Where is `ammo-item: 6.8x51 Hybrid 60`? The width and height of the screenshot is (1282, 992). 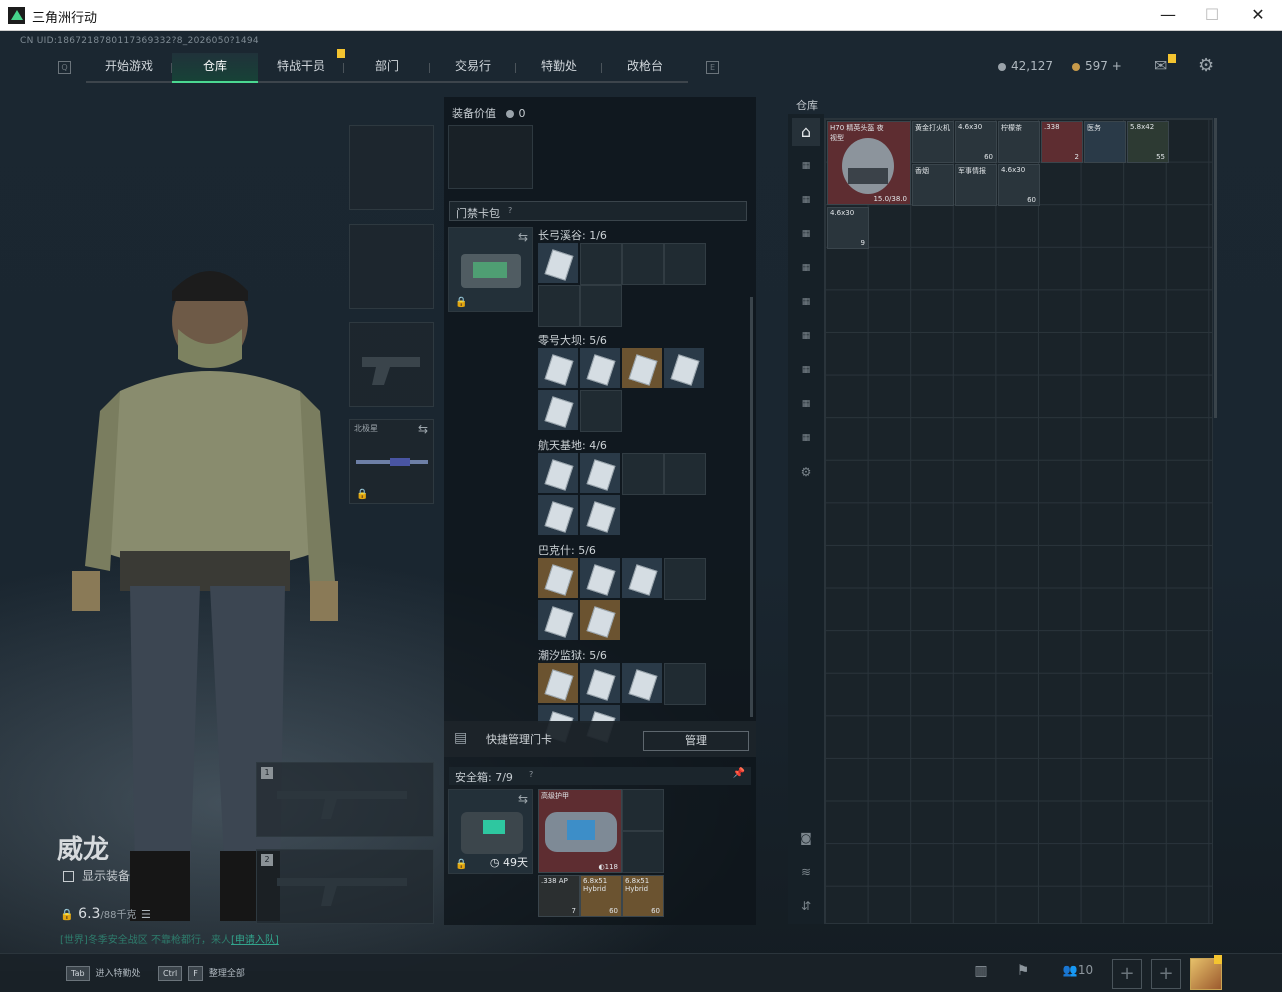 ammo-item: 6.8x51 Hybrid 60 is located at coordinates (643, 896).